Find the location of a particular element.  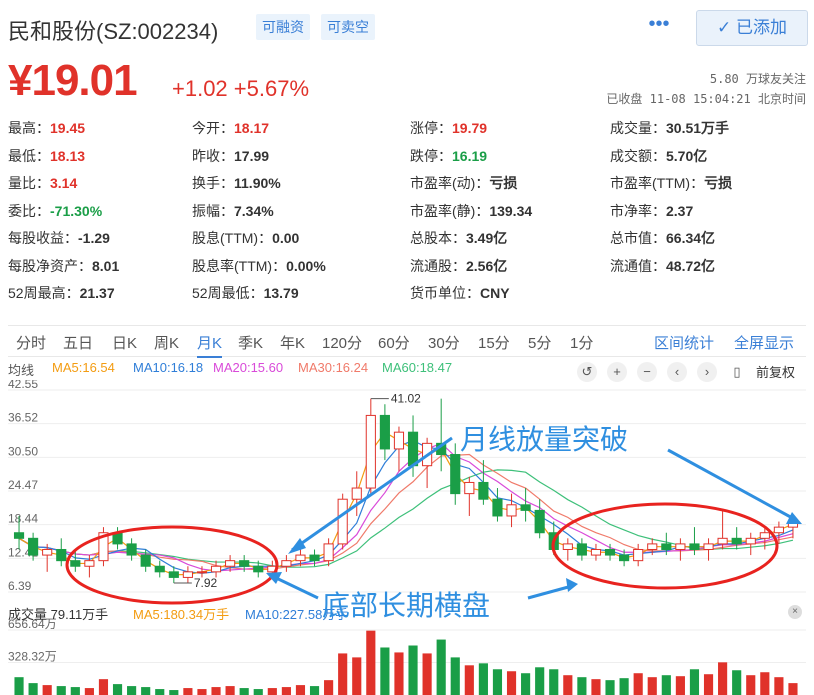

quote-item: 流通股：2.56亿 is located at coordinates (458, 268).